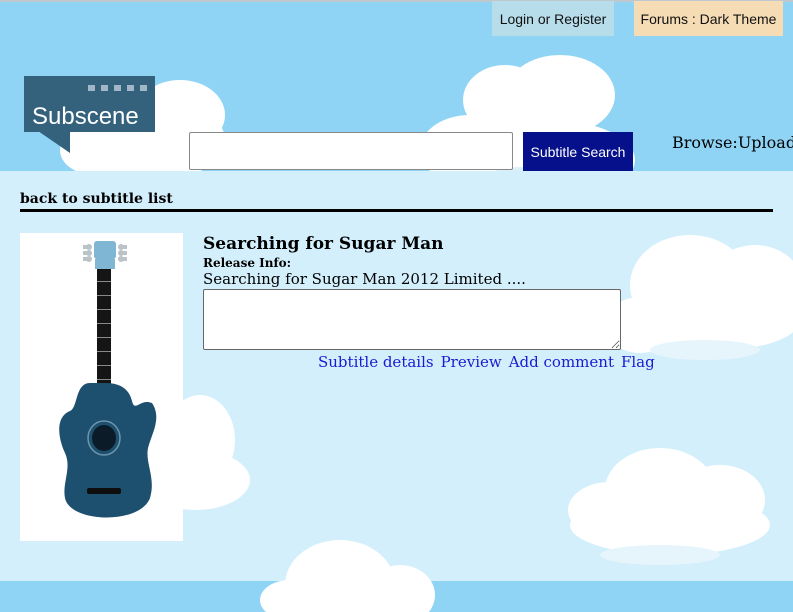  Describe the element at coordinates (247, 263) in the screenshot. I see `release-info-label: Release Info:` at that location.